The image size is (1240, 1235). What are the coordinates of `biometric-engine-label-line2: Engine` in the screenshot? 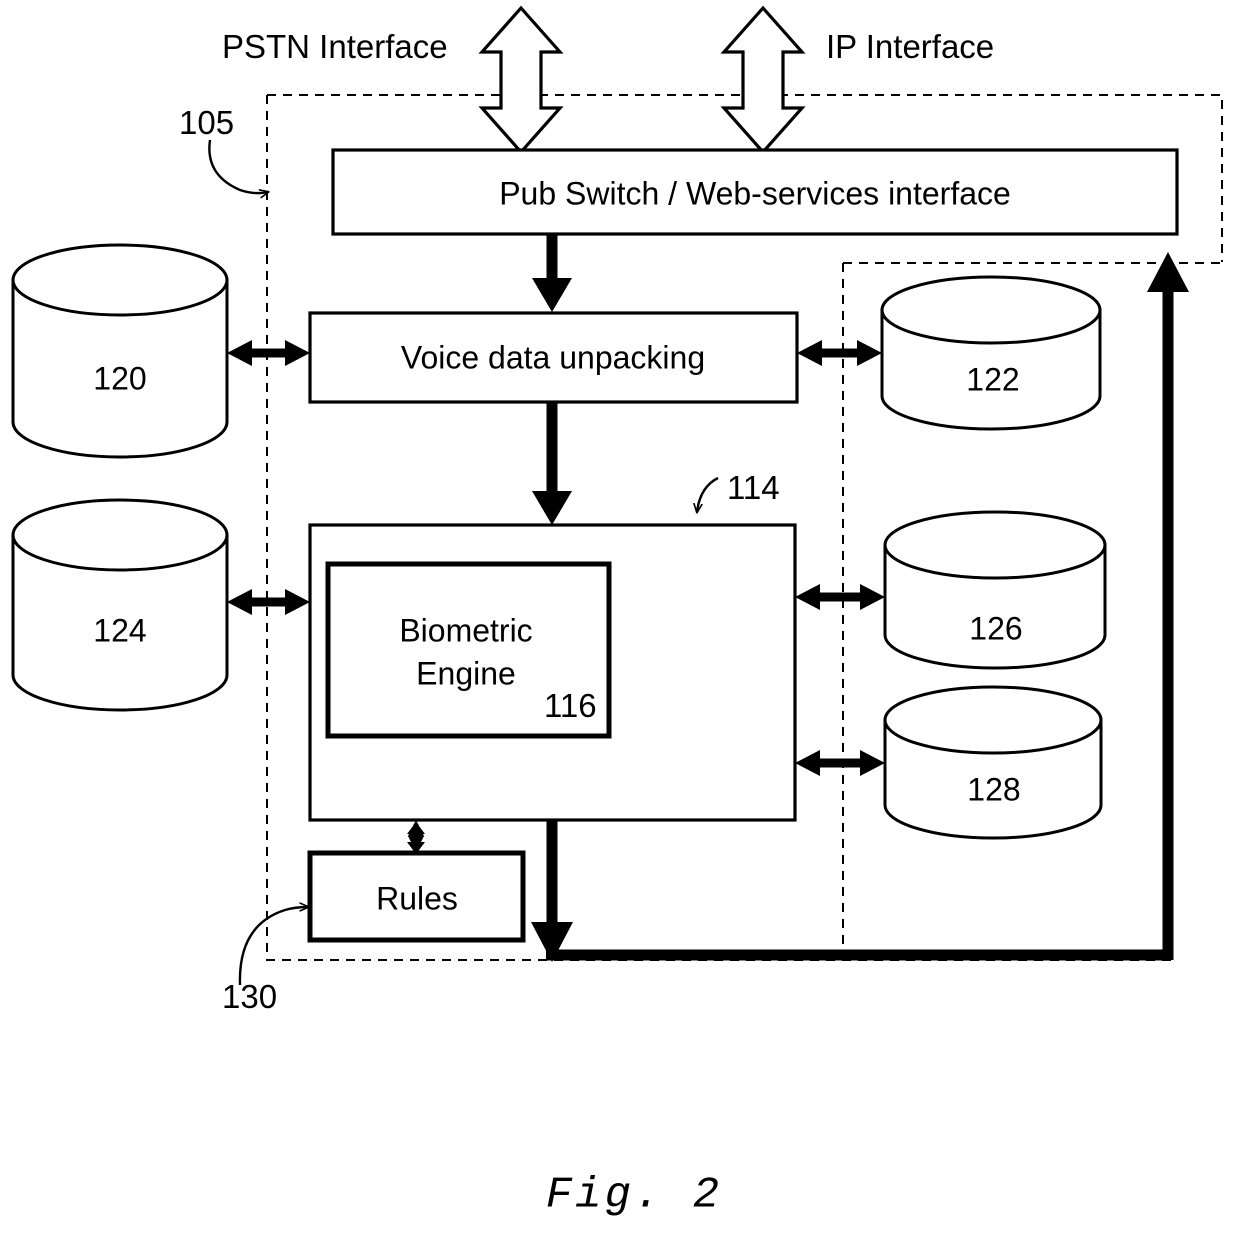 It's located at (466, 673).